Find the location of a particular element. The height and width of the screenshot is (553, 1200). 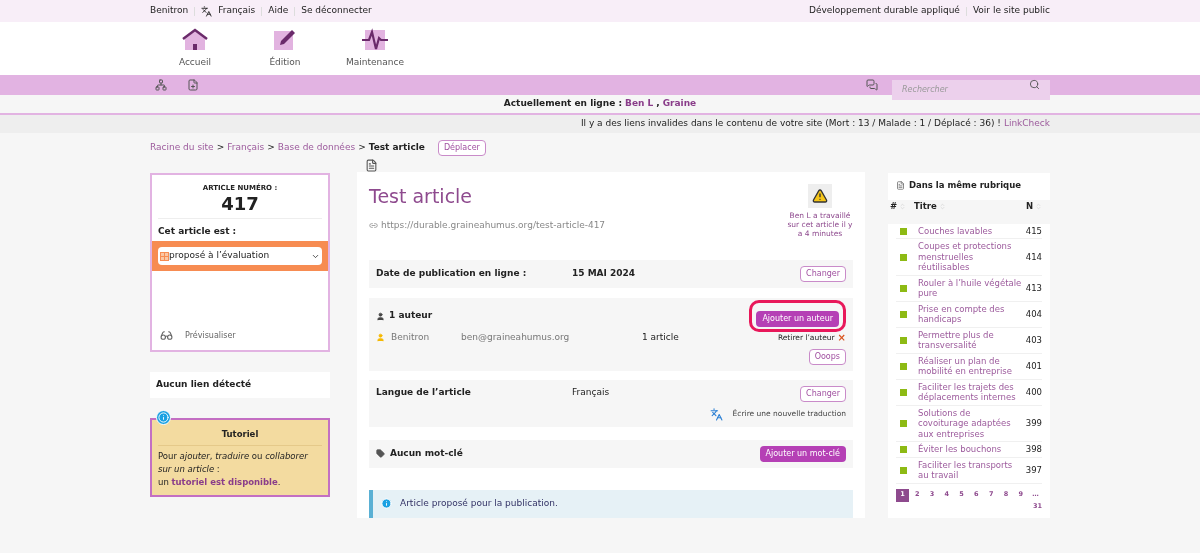

top-bar-link: Se déconnecter is located at coordinates (336, 11).